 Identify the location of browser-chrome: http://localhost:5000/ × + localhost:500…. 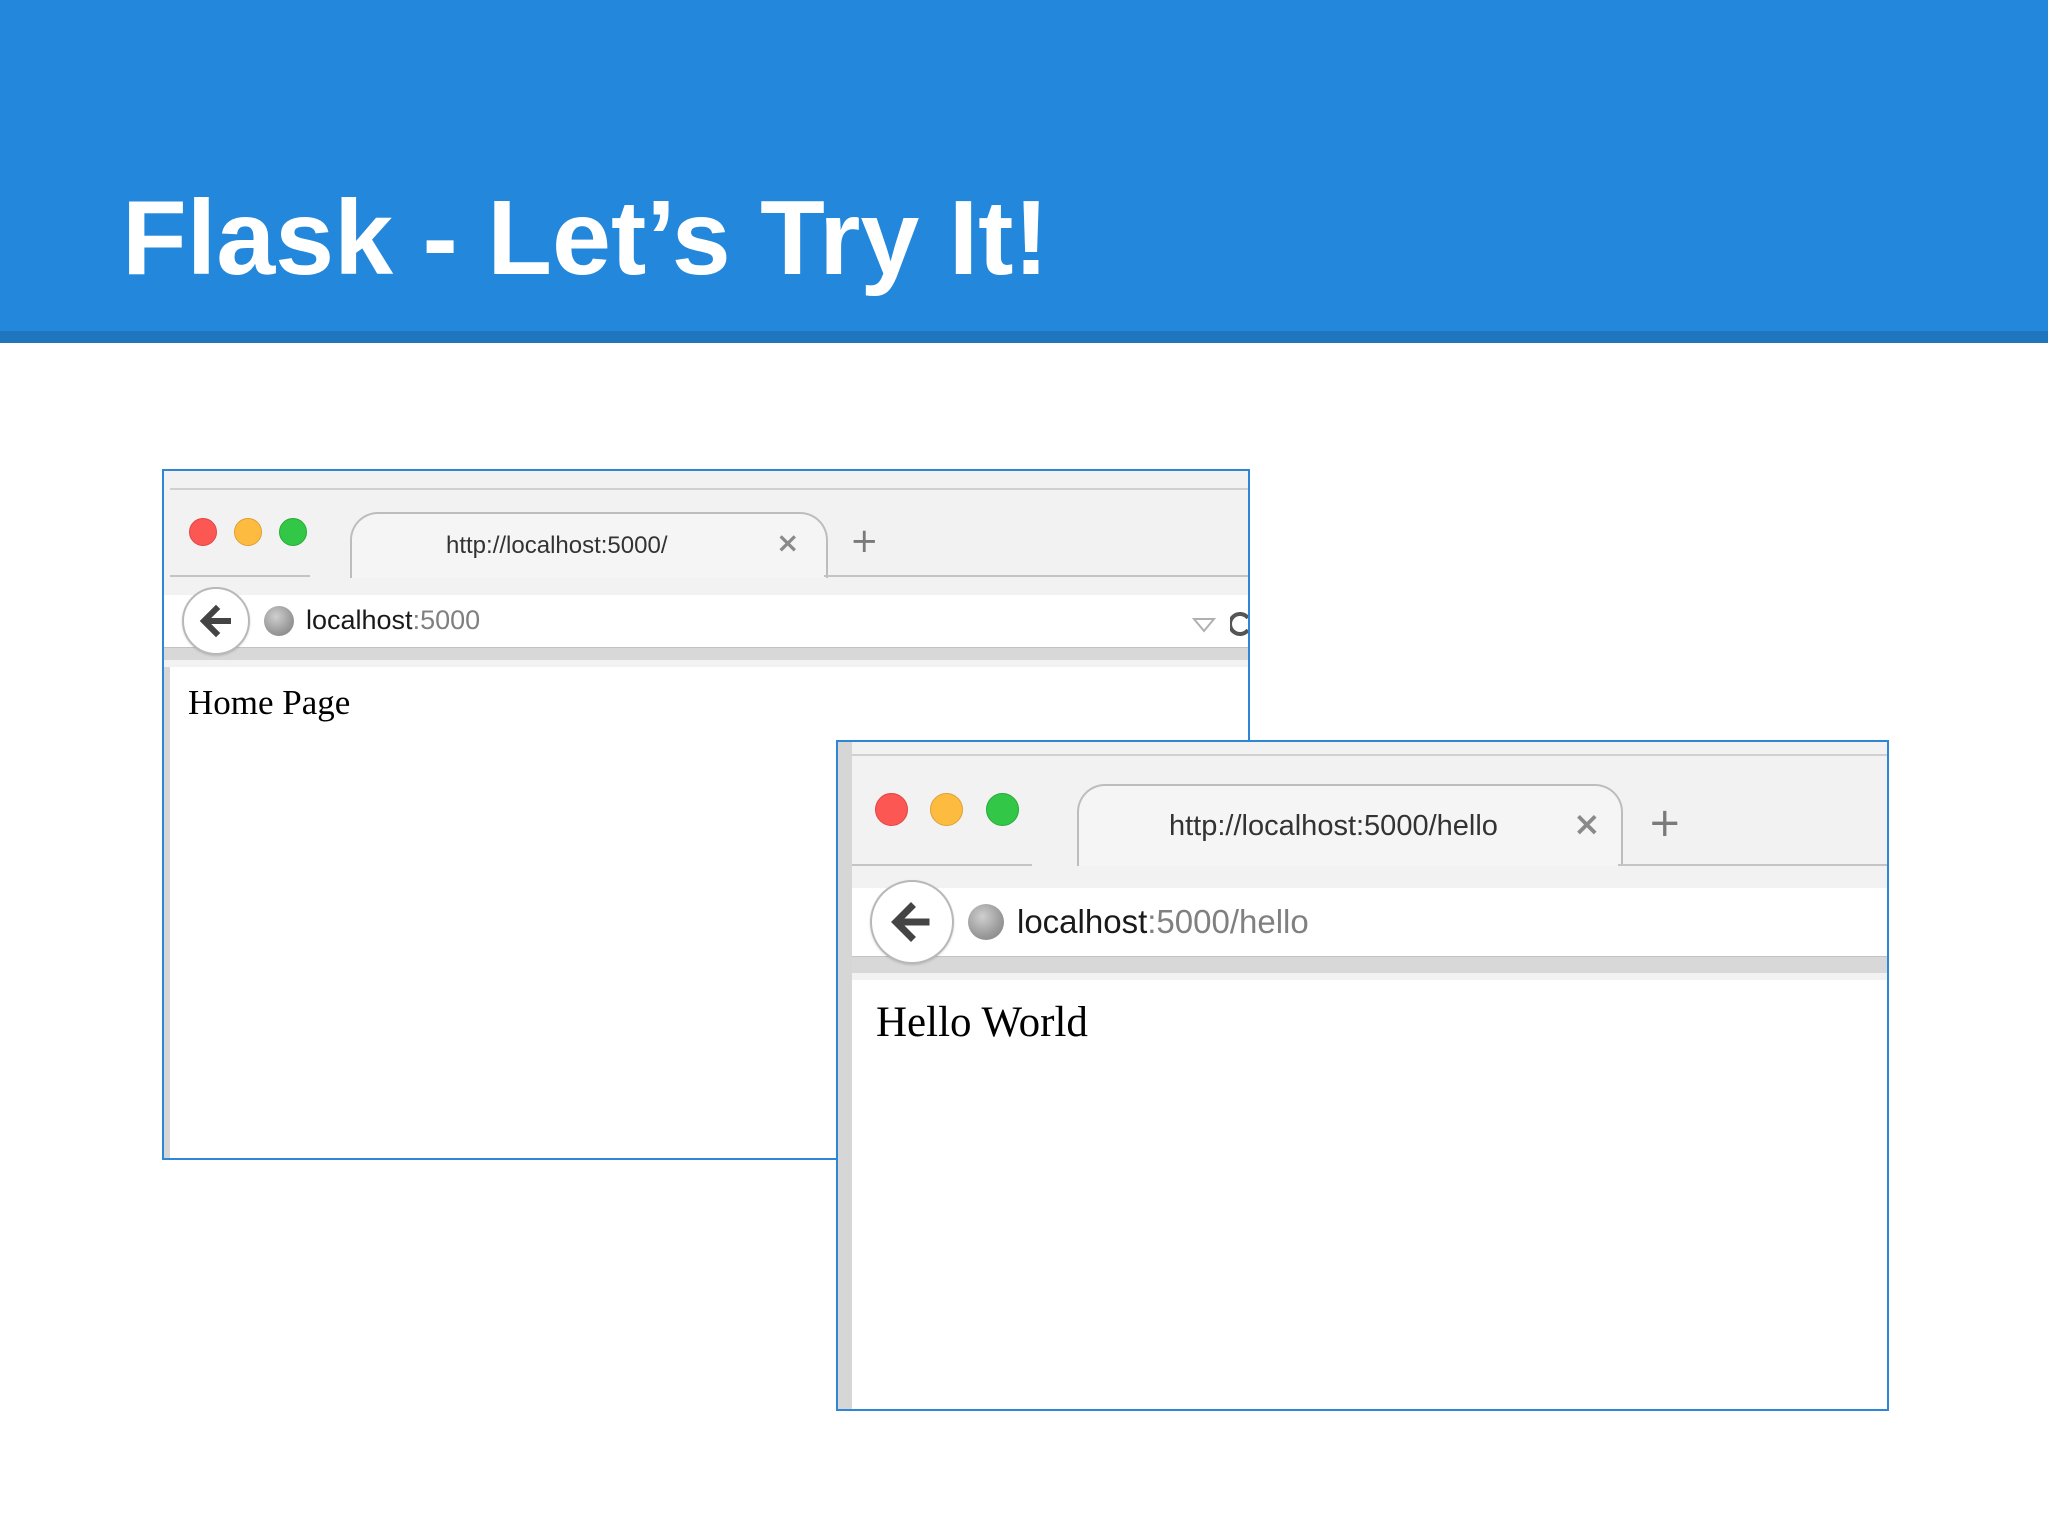
(706, 569).